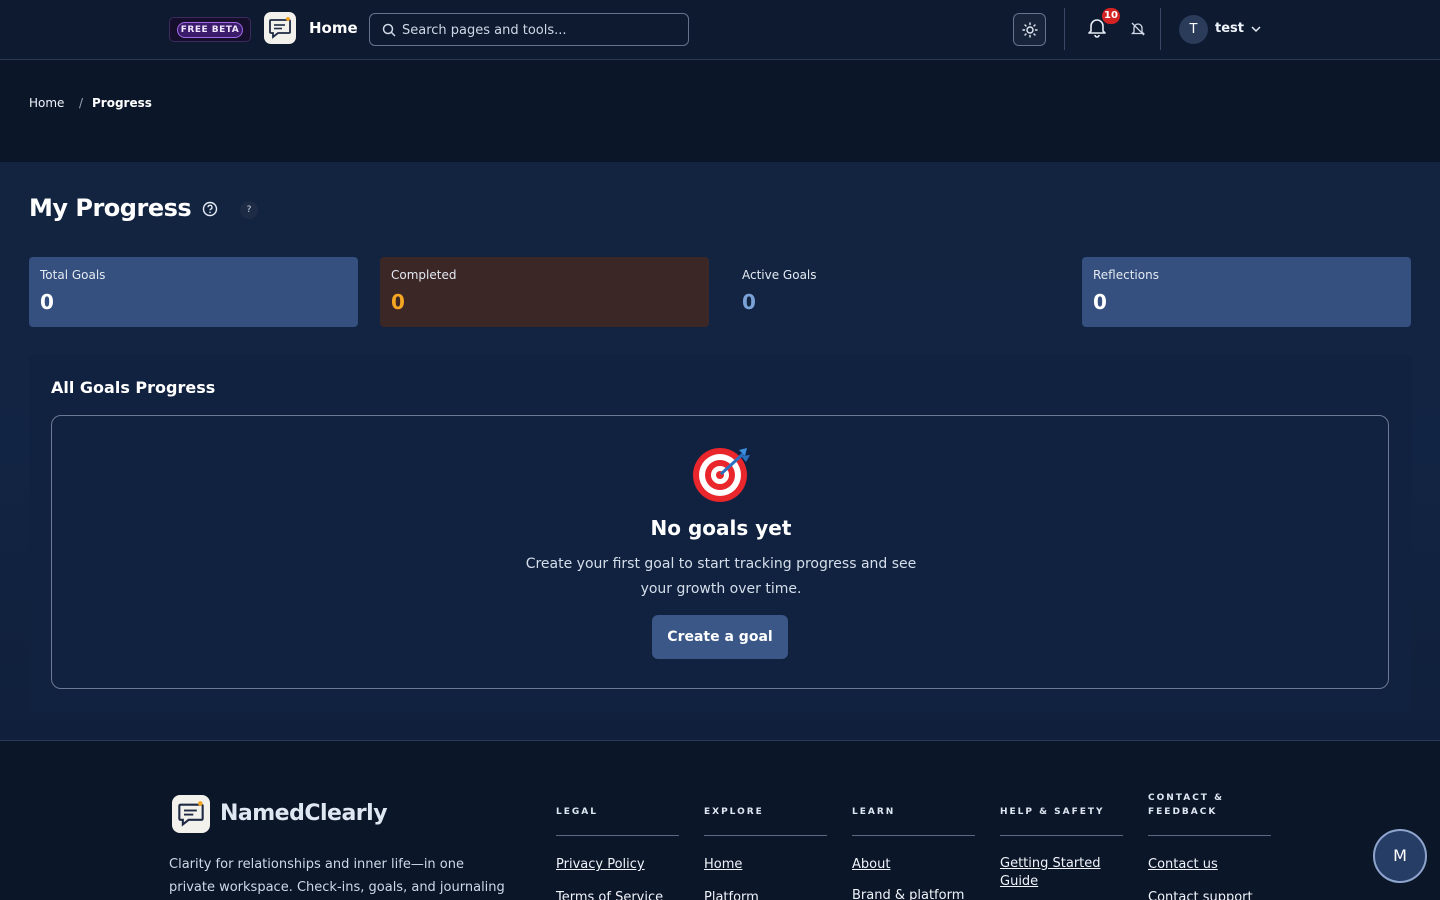 The height and width of the screenshot is (900, 1440). I want to click on footer-column-help: HELP & SAFETY, so click(1061, 788).